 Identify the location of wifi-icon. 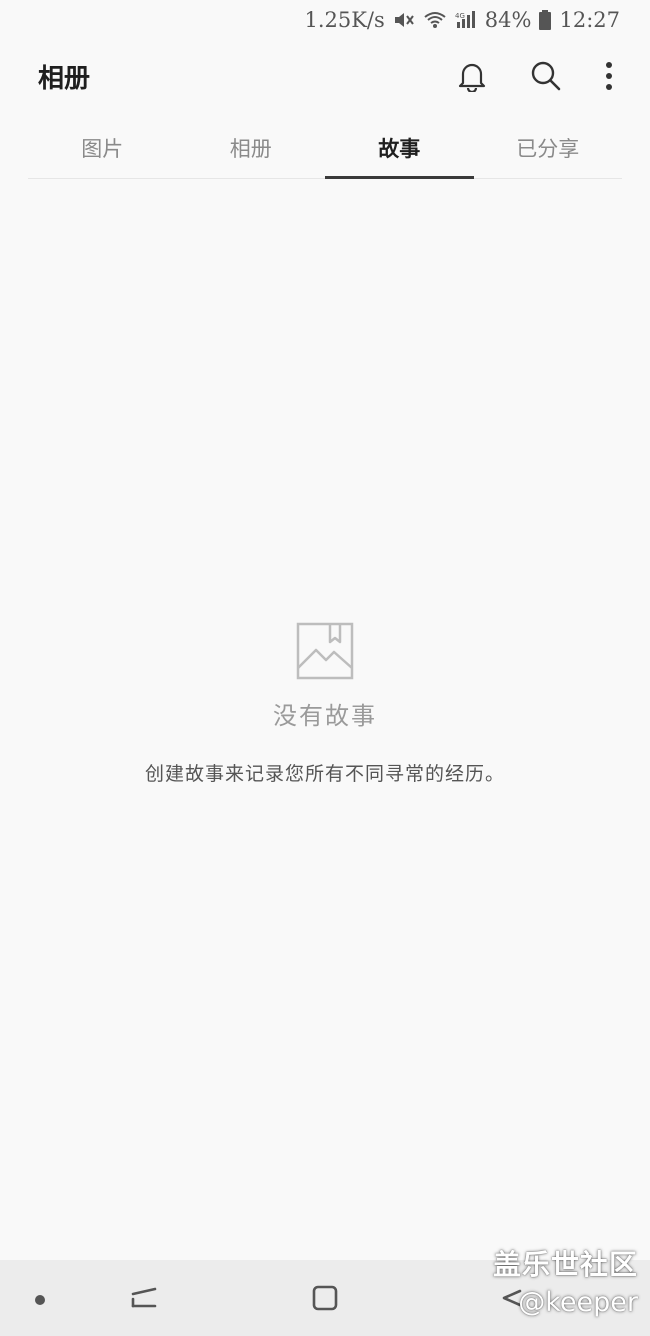
(435, 20).